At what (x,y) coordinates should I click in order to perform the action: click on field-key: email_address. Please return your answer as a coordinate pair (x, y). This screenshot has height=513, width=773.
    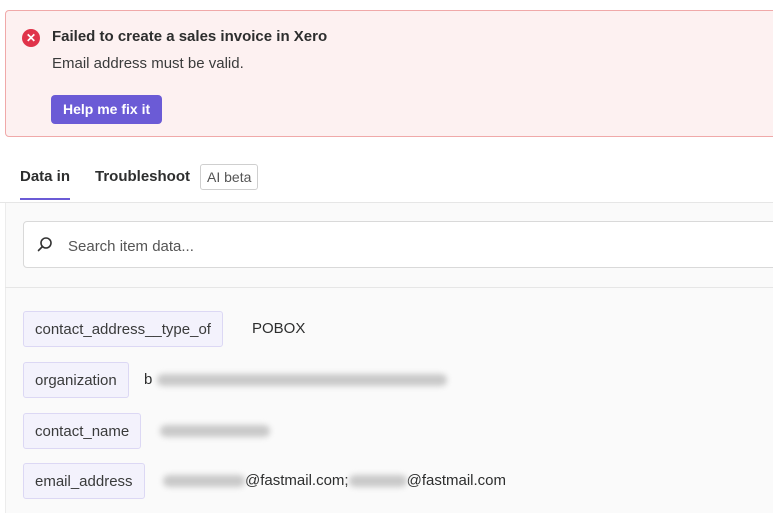
    Looking at the image, I should click on (84, 481).